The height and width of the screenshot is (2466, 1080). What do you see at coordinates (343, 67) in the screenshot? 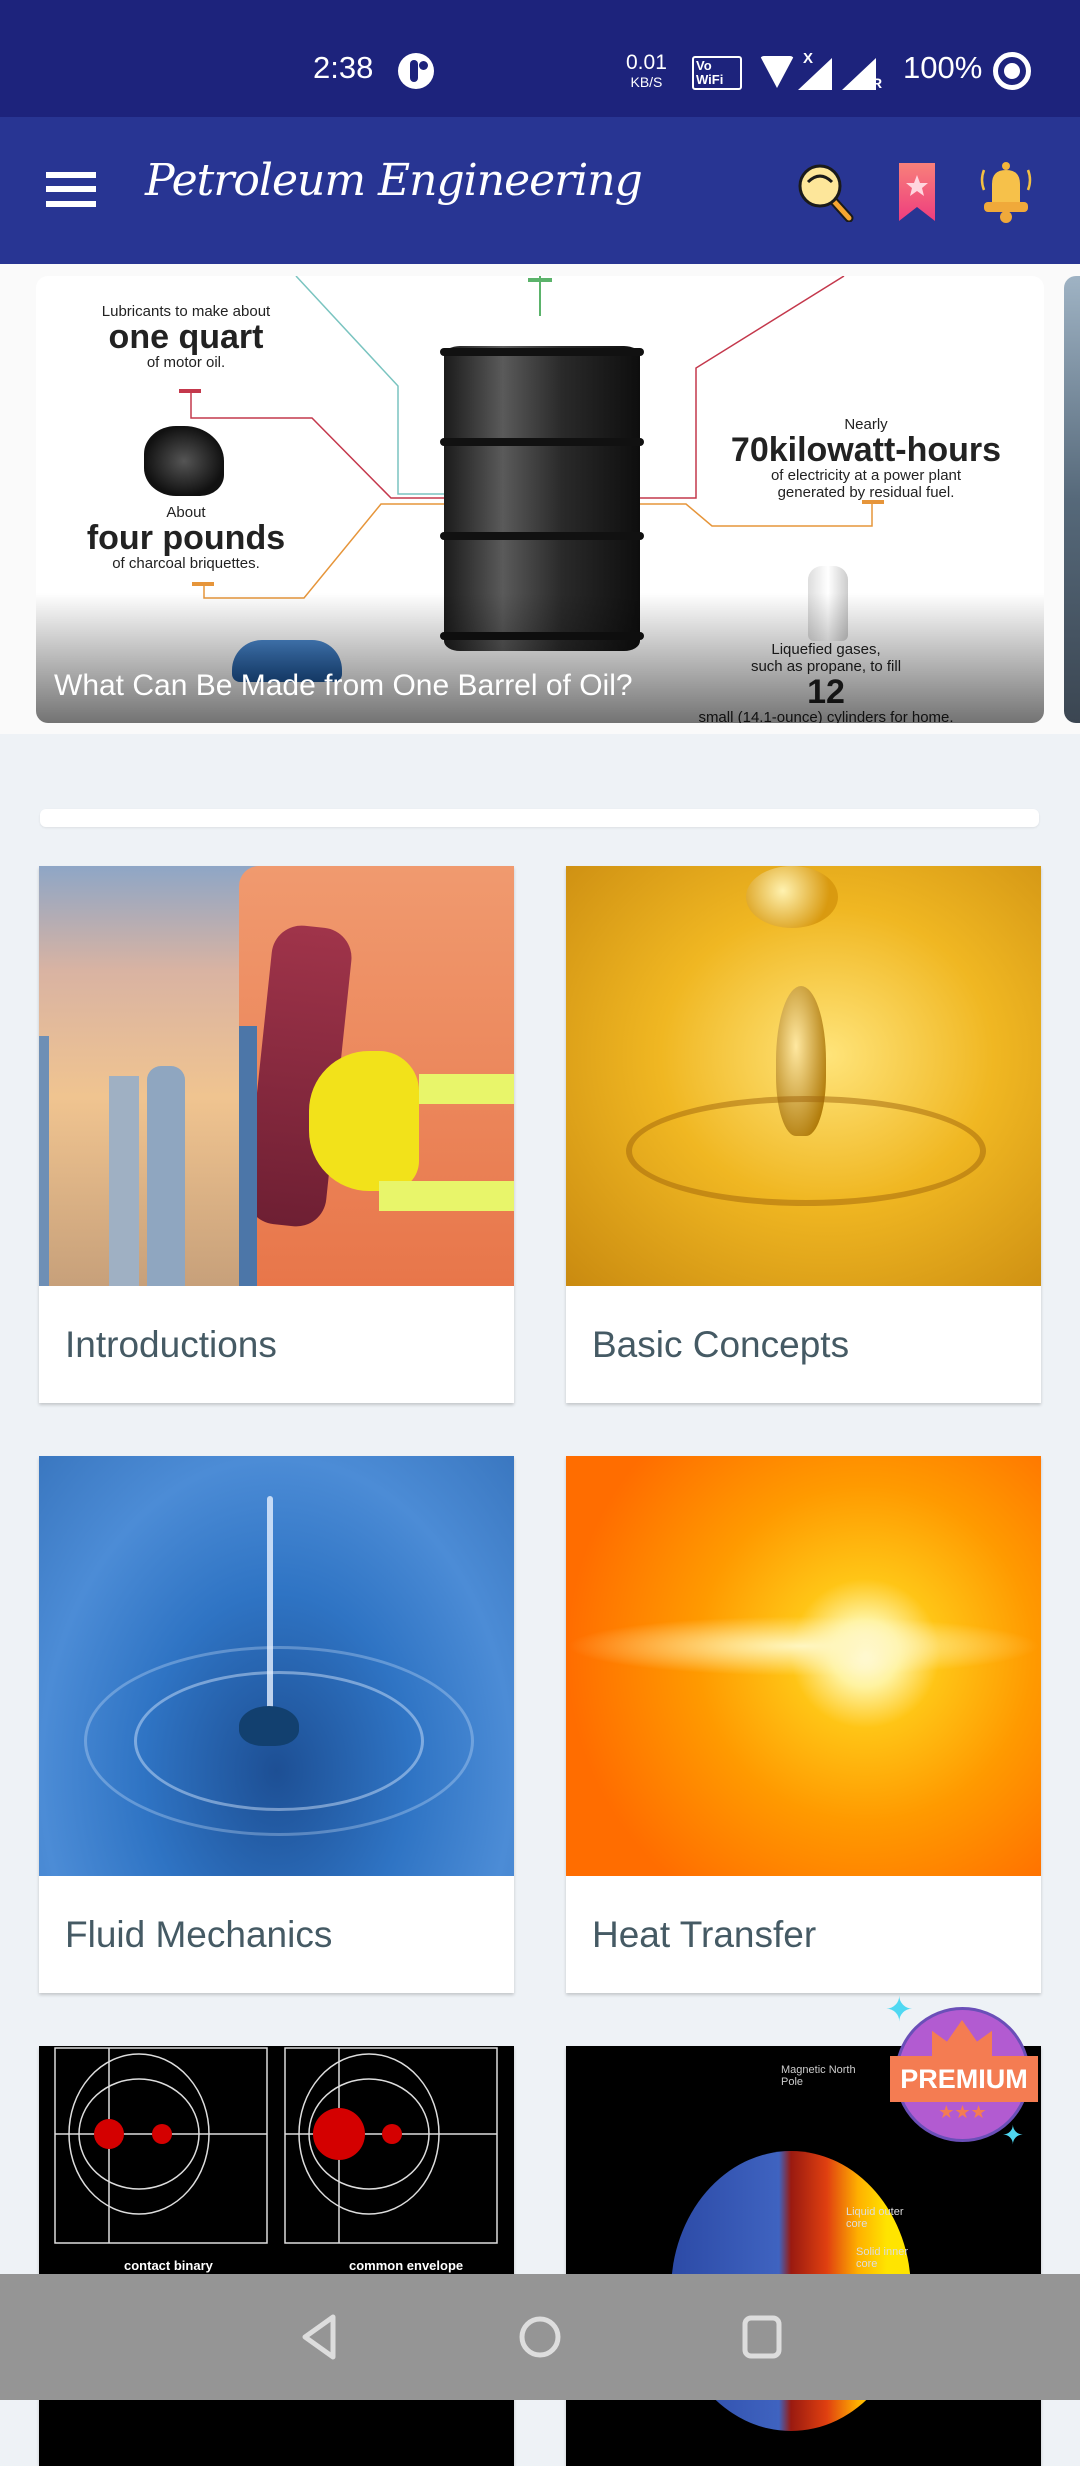
I see `clock: 2:38` at bounding box center [343, 67].